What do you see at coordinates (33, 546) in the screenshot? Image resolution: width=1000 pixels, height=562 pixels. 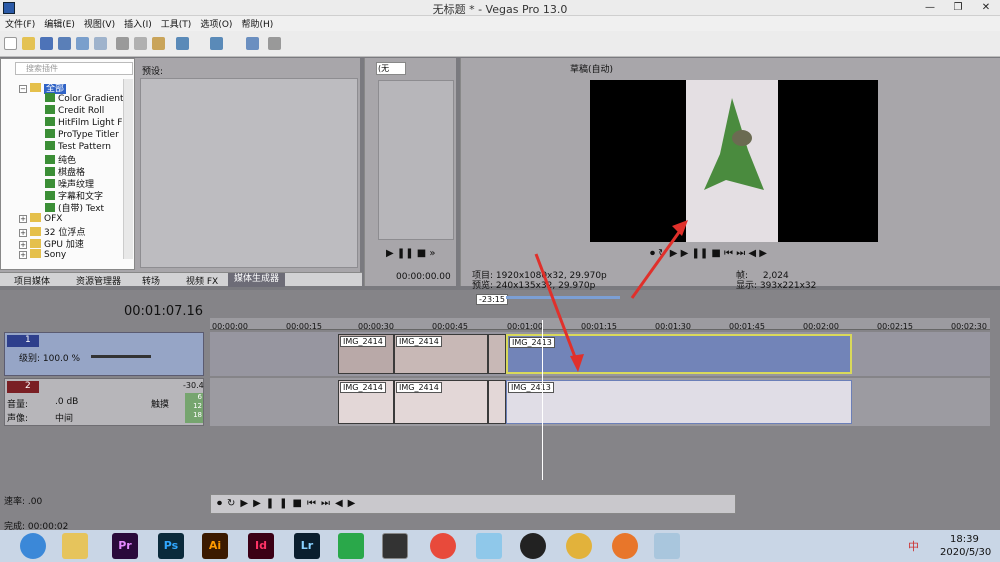 I see `start-icon` at bounding box center [33, 546].